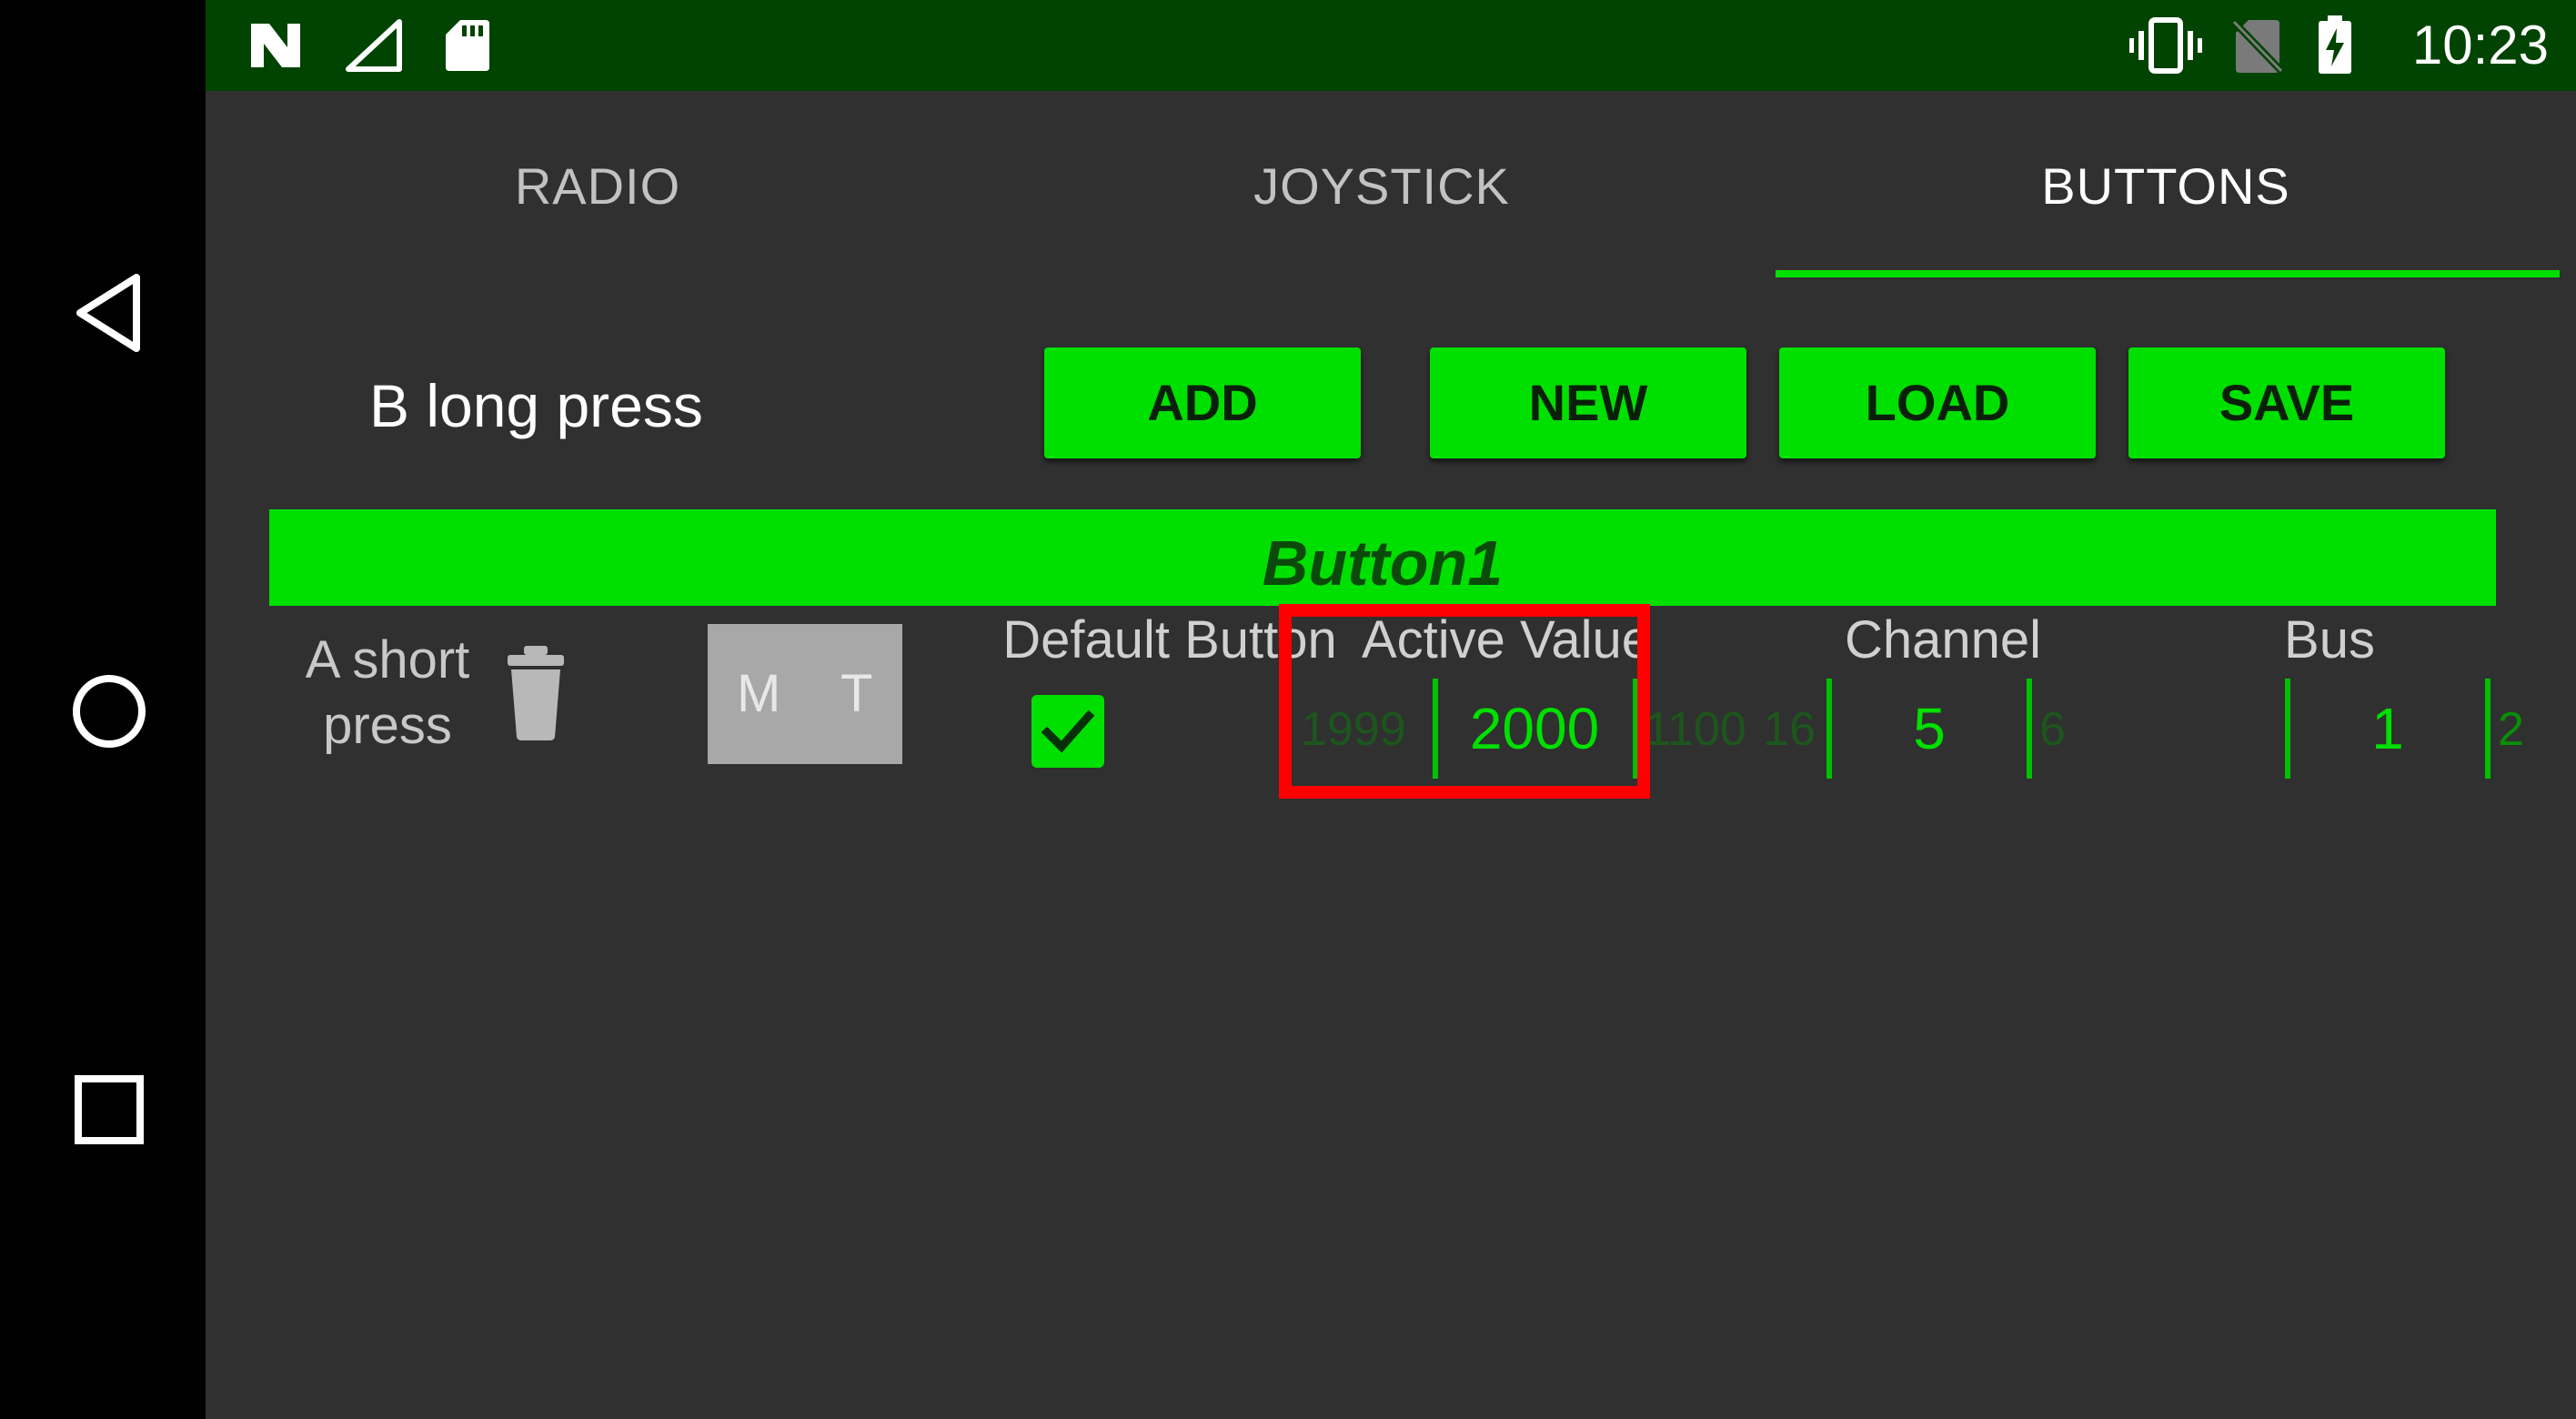 This screenshot has height=1419, width=2576. I want to click on checkmark-icon, so click(1068, 731).